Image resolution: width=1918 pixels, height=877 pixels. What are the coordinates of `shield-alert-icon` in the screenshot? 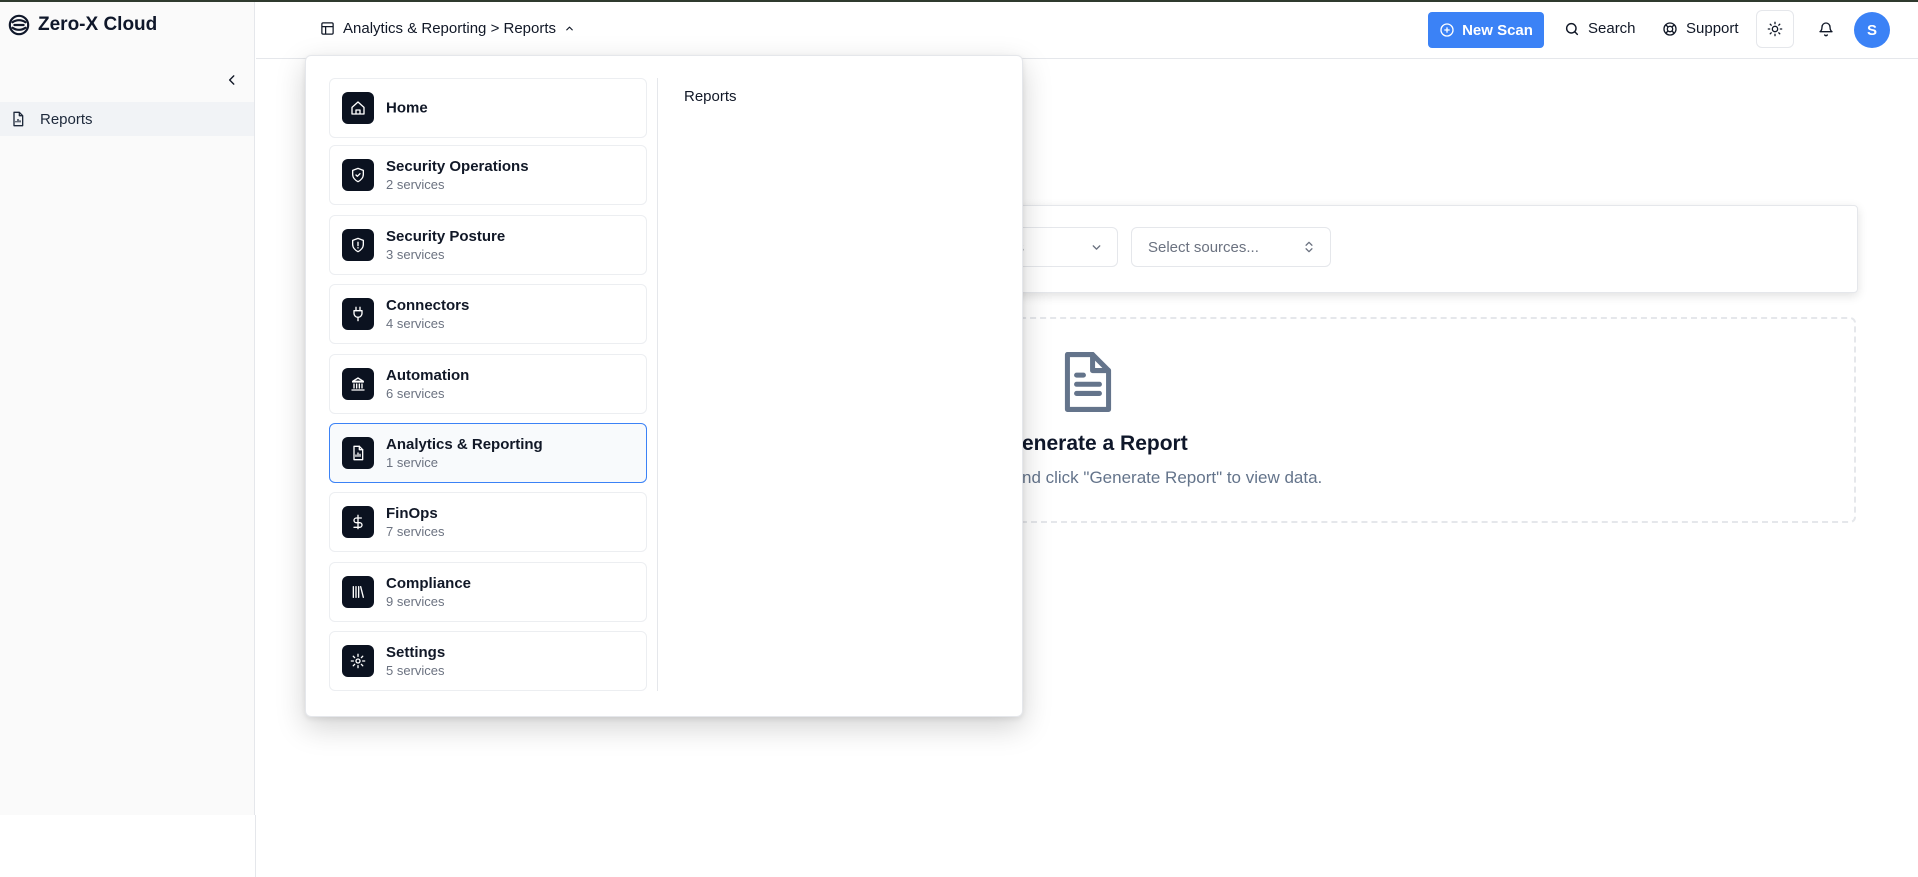 It's located at (358, 245).